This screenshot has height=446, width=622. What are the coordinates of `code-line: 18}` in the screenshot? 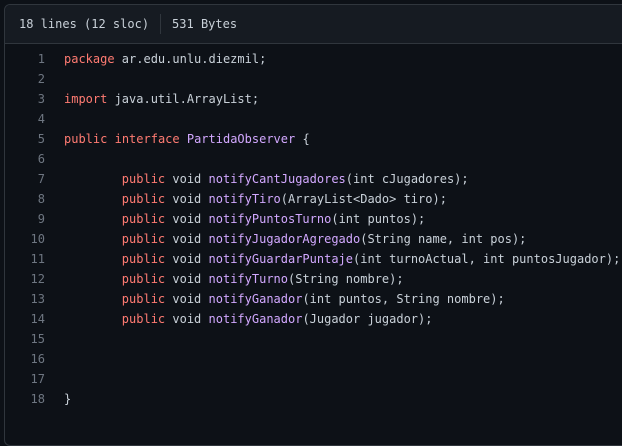 It's located at (313, 399).